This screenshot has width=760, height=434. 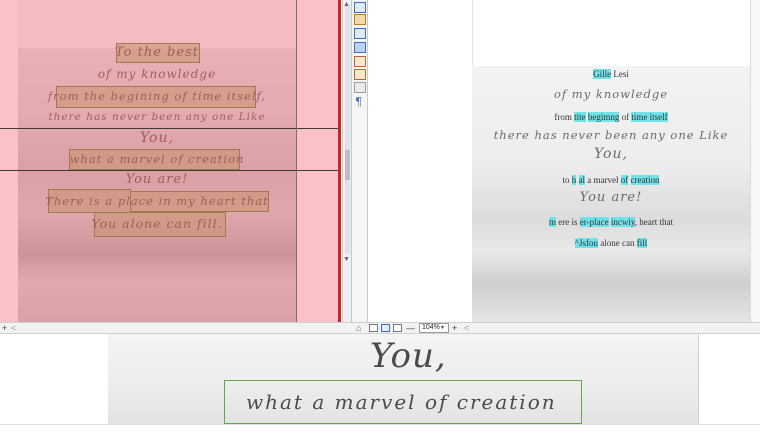 I want to click on ocr-line-1: Gille Lesi, so click(x=611, y=74).